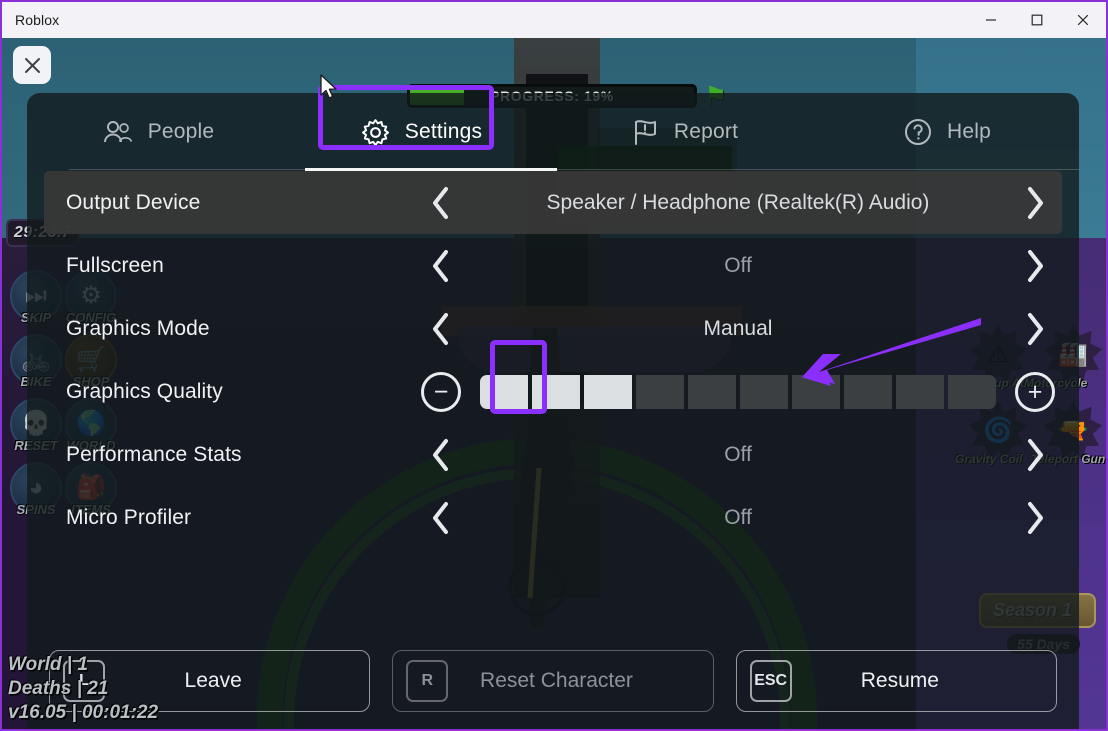 The height and width of the screenshot is (731, 1108). What do you see at coordinates (144, 391) in the screenshot?
I see `setting-label: Graphics Quality` at bounding box center [144, 391].